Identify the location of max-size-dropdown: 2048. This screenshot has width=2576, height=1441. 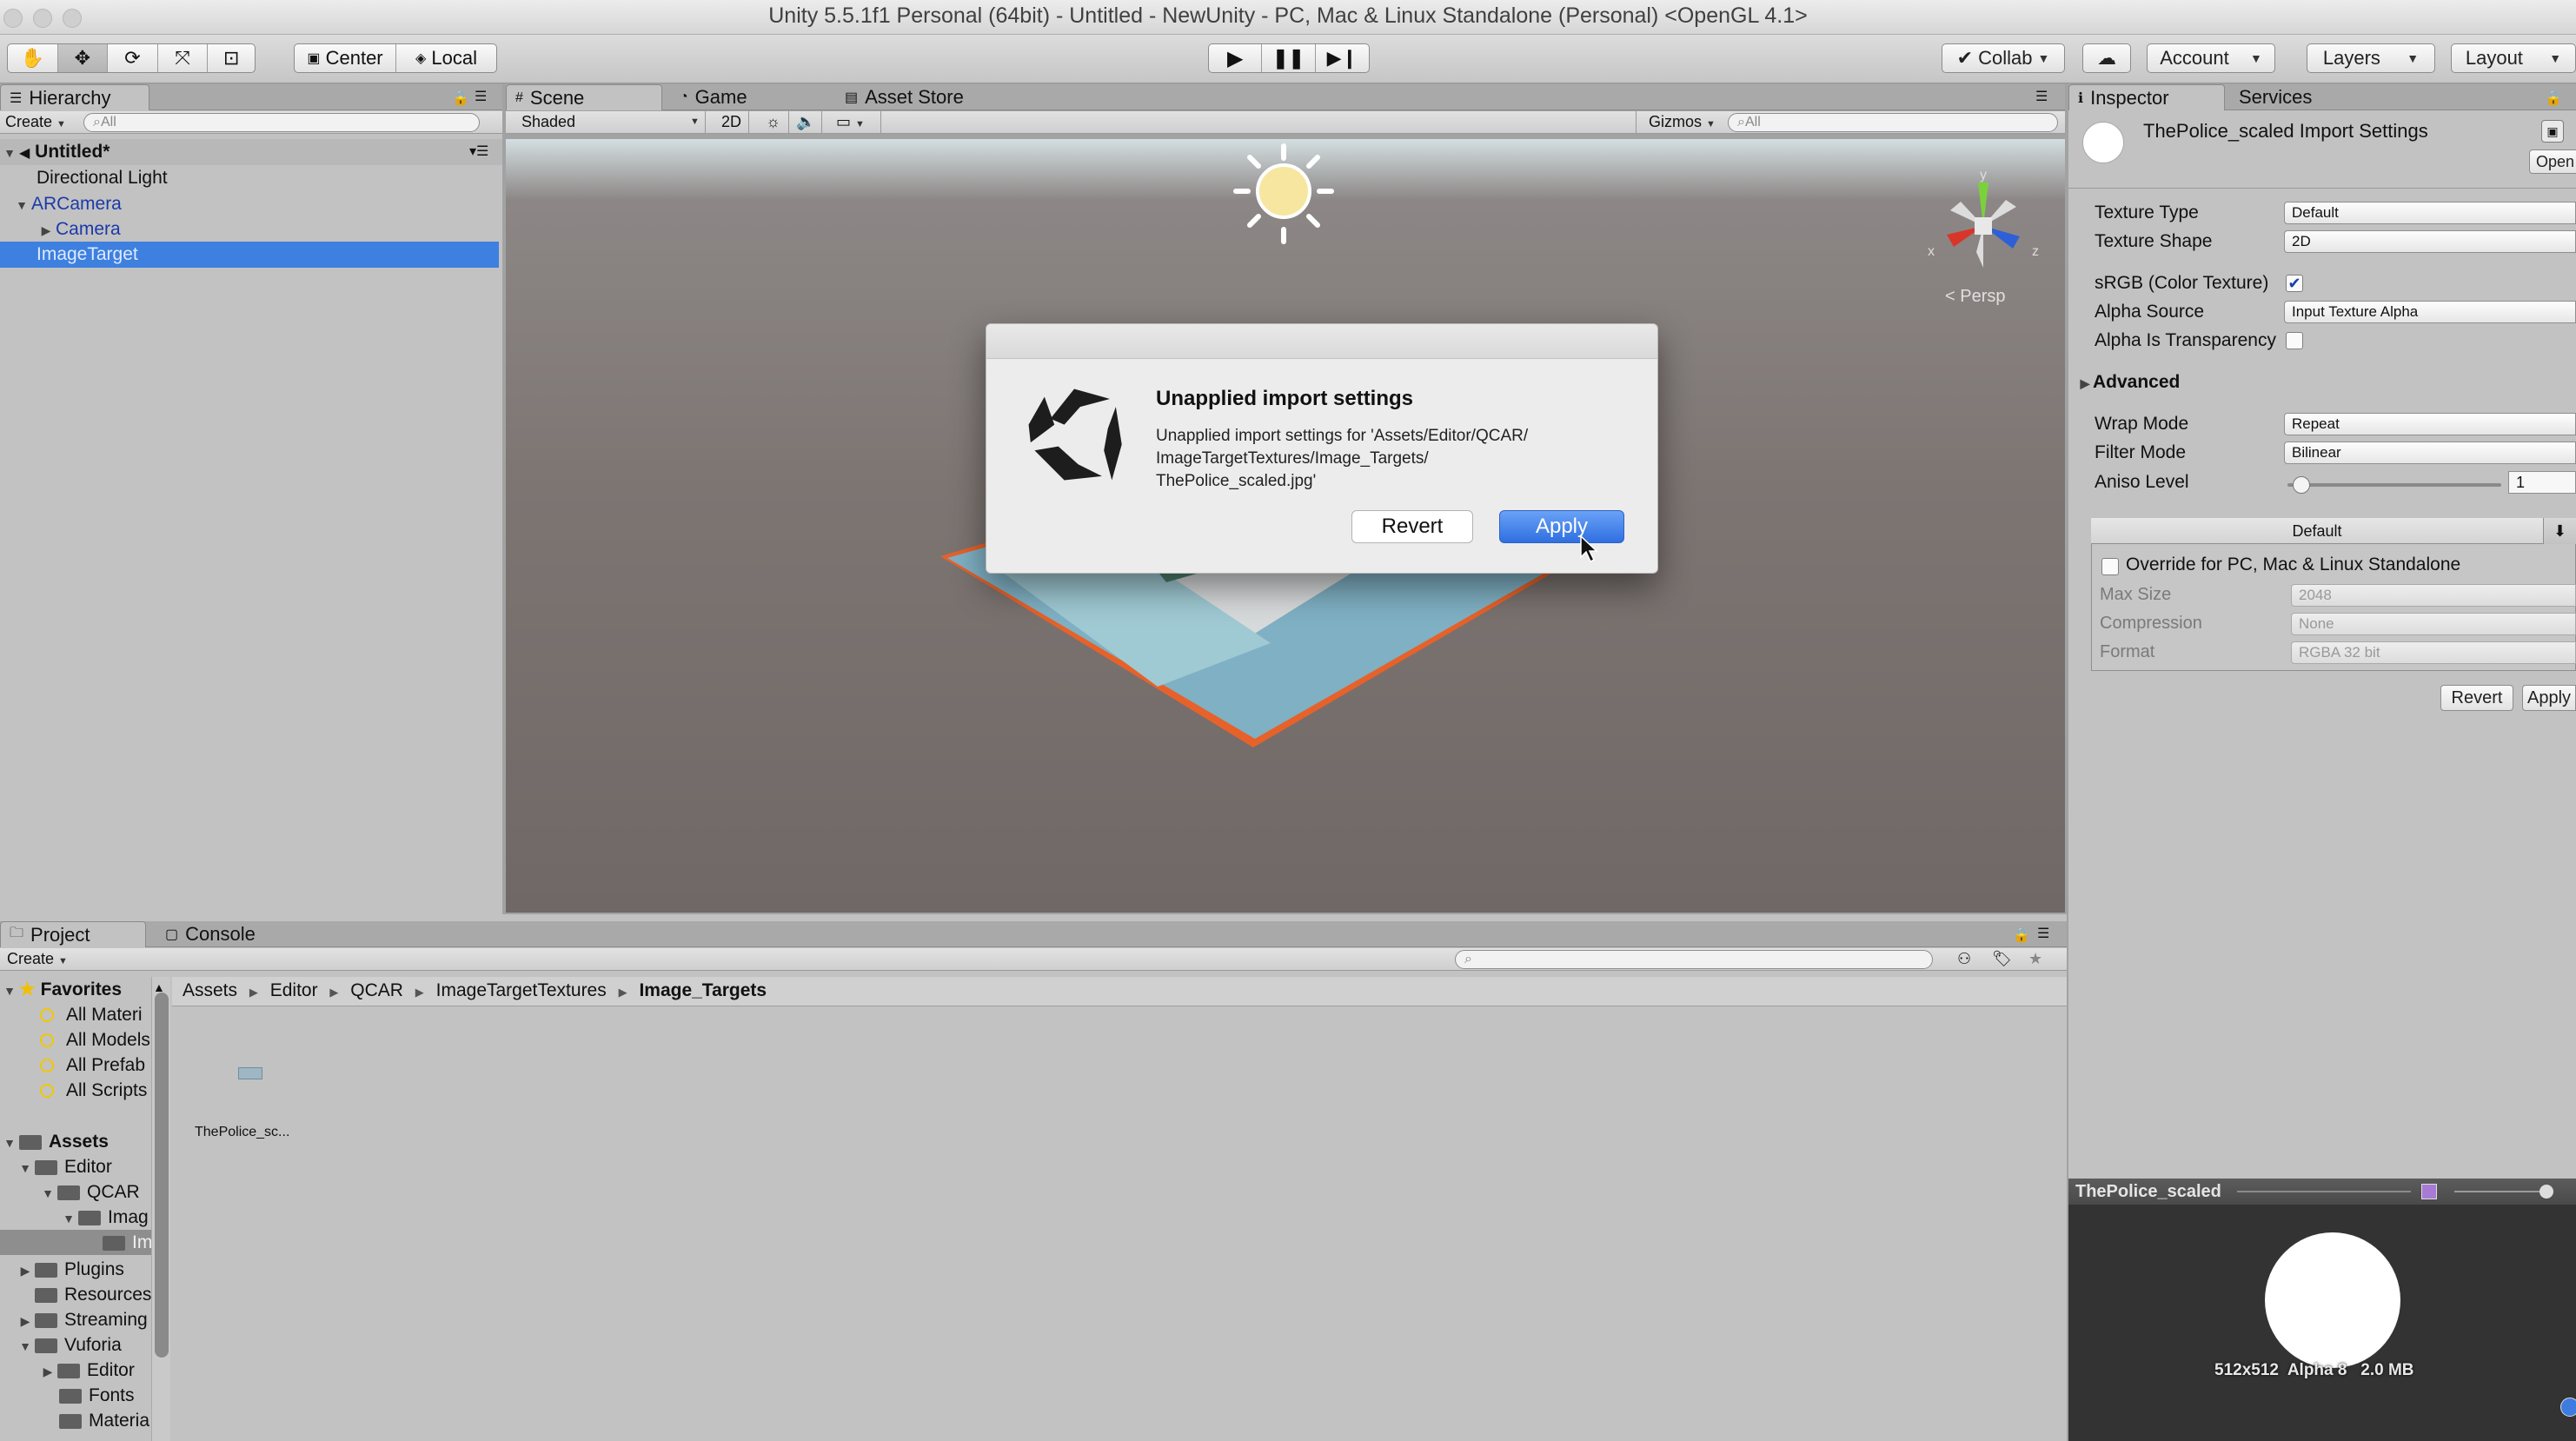
(2433, 595).